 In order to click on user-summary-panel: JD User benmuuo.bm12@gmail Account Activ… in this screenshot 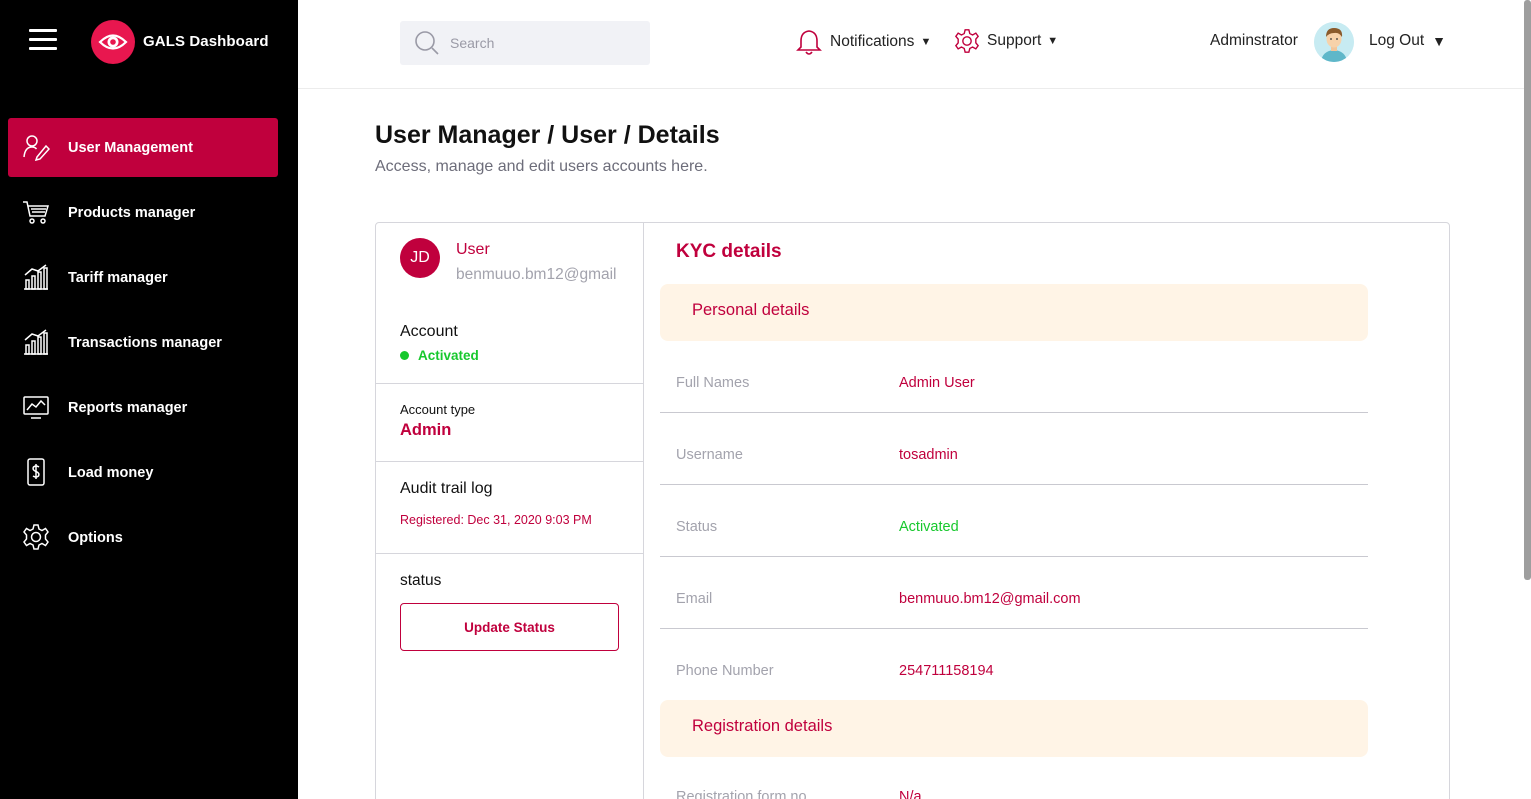, I will do `click(510, 511)`.